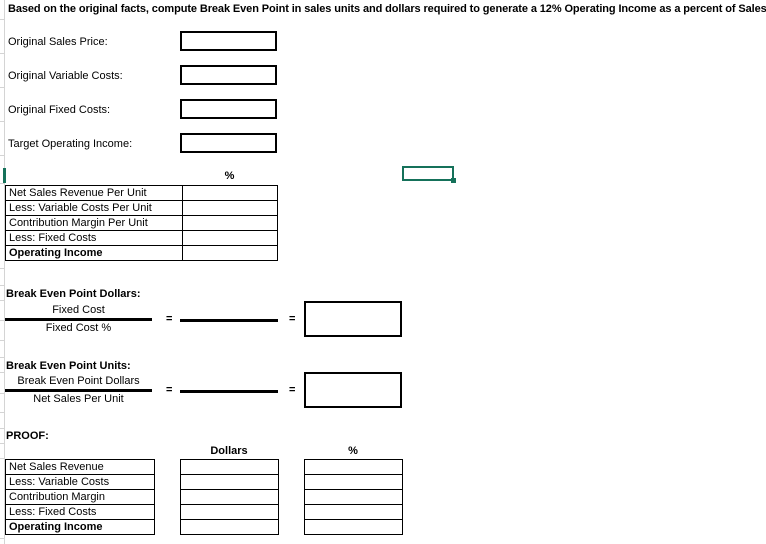 The width and height of the screenshot is (766, 544). I want to click on table-row: Net Sales Revenue, so click(80, 467).